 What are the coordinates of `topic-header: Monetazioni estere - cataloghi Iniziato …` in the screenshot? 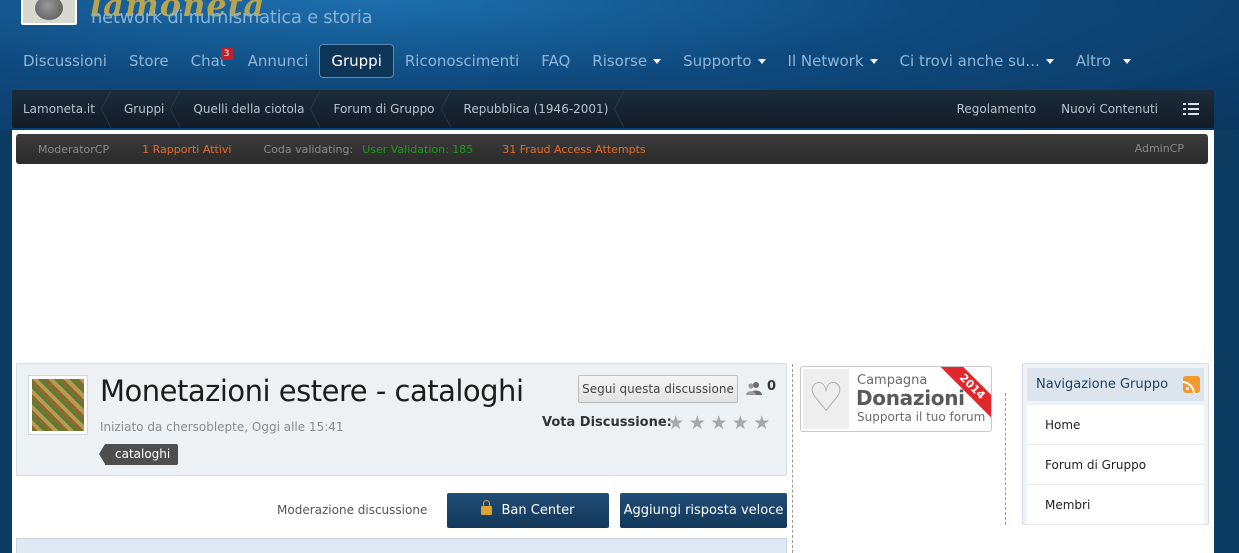 It's located at (401, 419).